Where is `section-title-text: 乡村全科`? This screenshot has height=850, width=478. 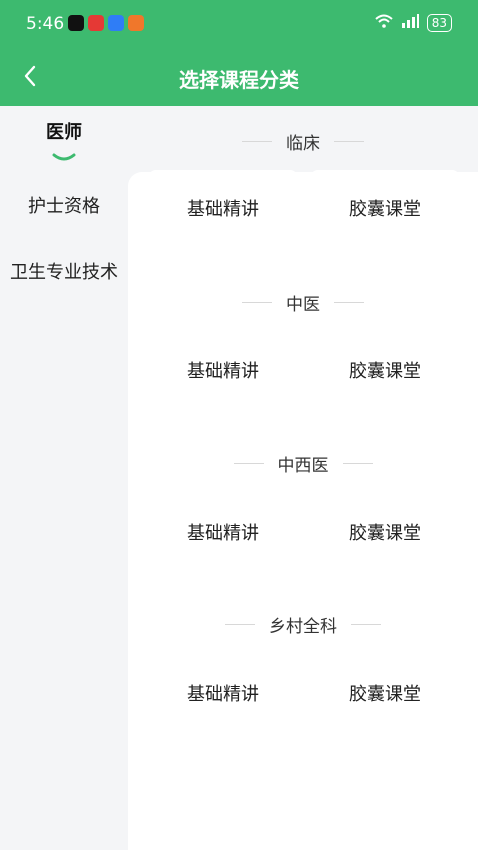 section-title-text: 乡村全科 is located at coordinates (303, 626).